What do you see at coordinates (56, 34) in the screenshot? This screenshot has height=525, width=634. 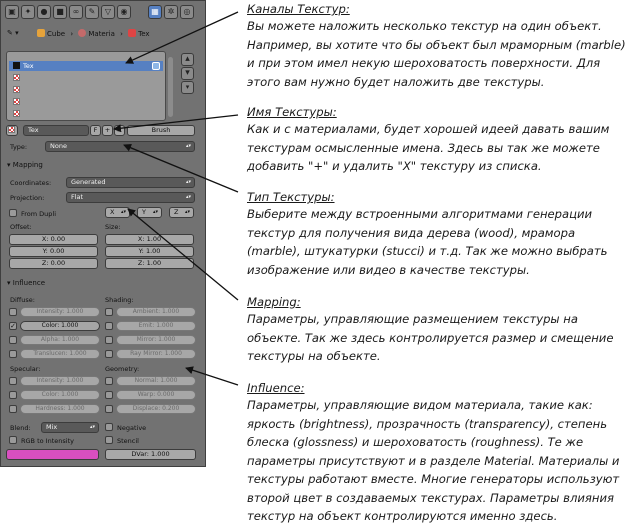 I see `breadcrumb-object: Cube` at bounding box center [56, 34].